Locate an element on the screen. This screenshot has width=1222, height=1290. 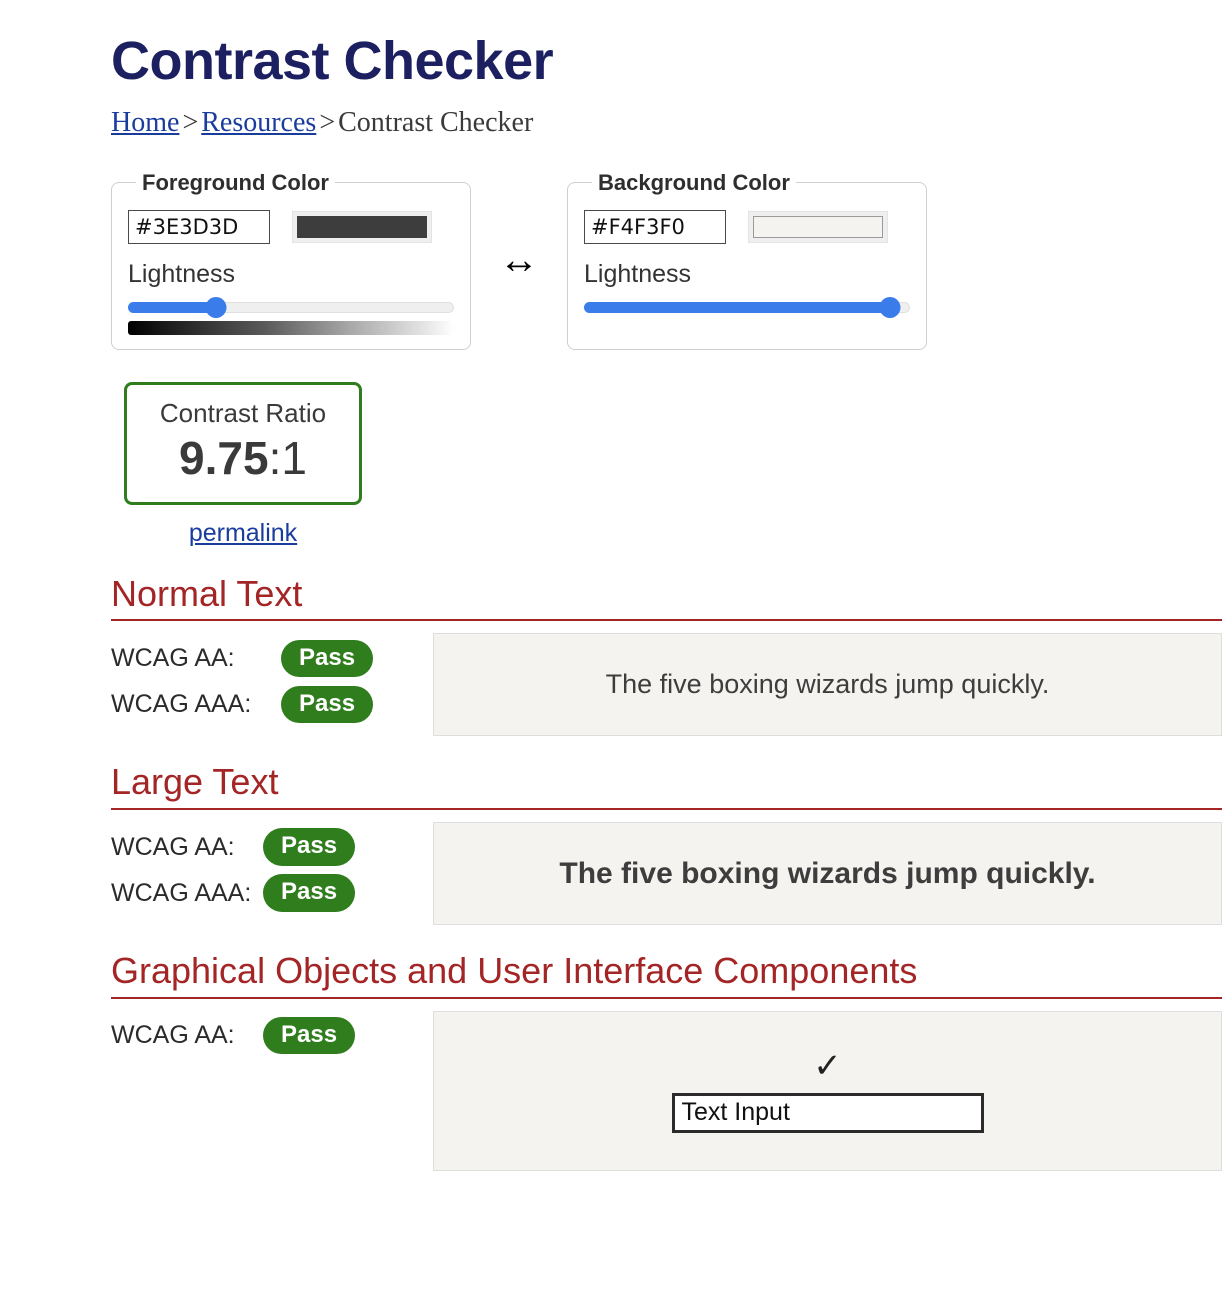
contrast-ratio-value: 9.75:1 is located at coordinates (243, 458).